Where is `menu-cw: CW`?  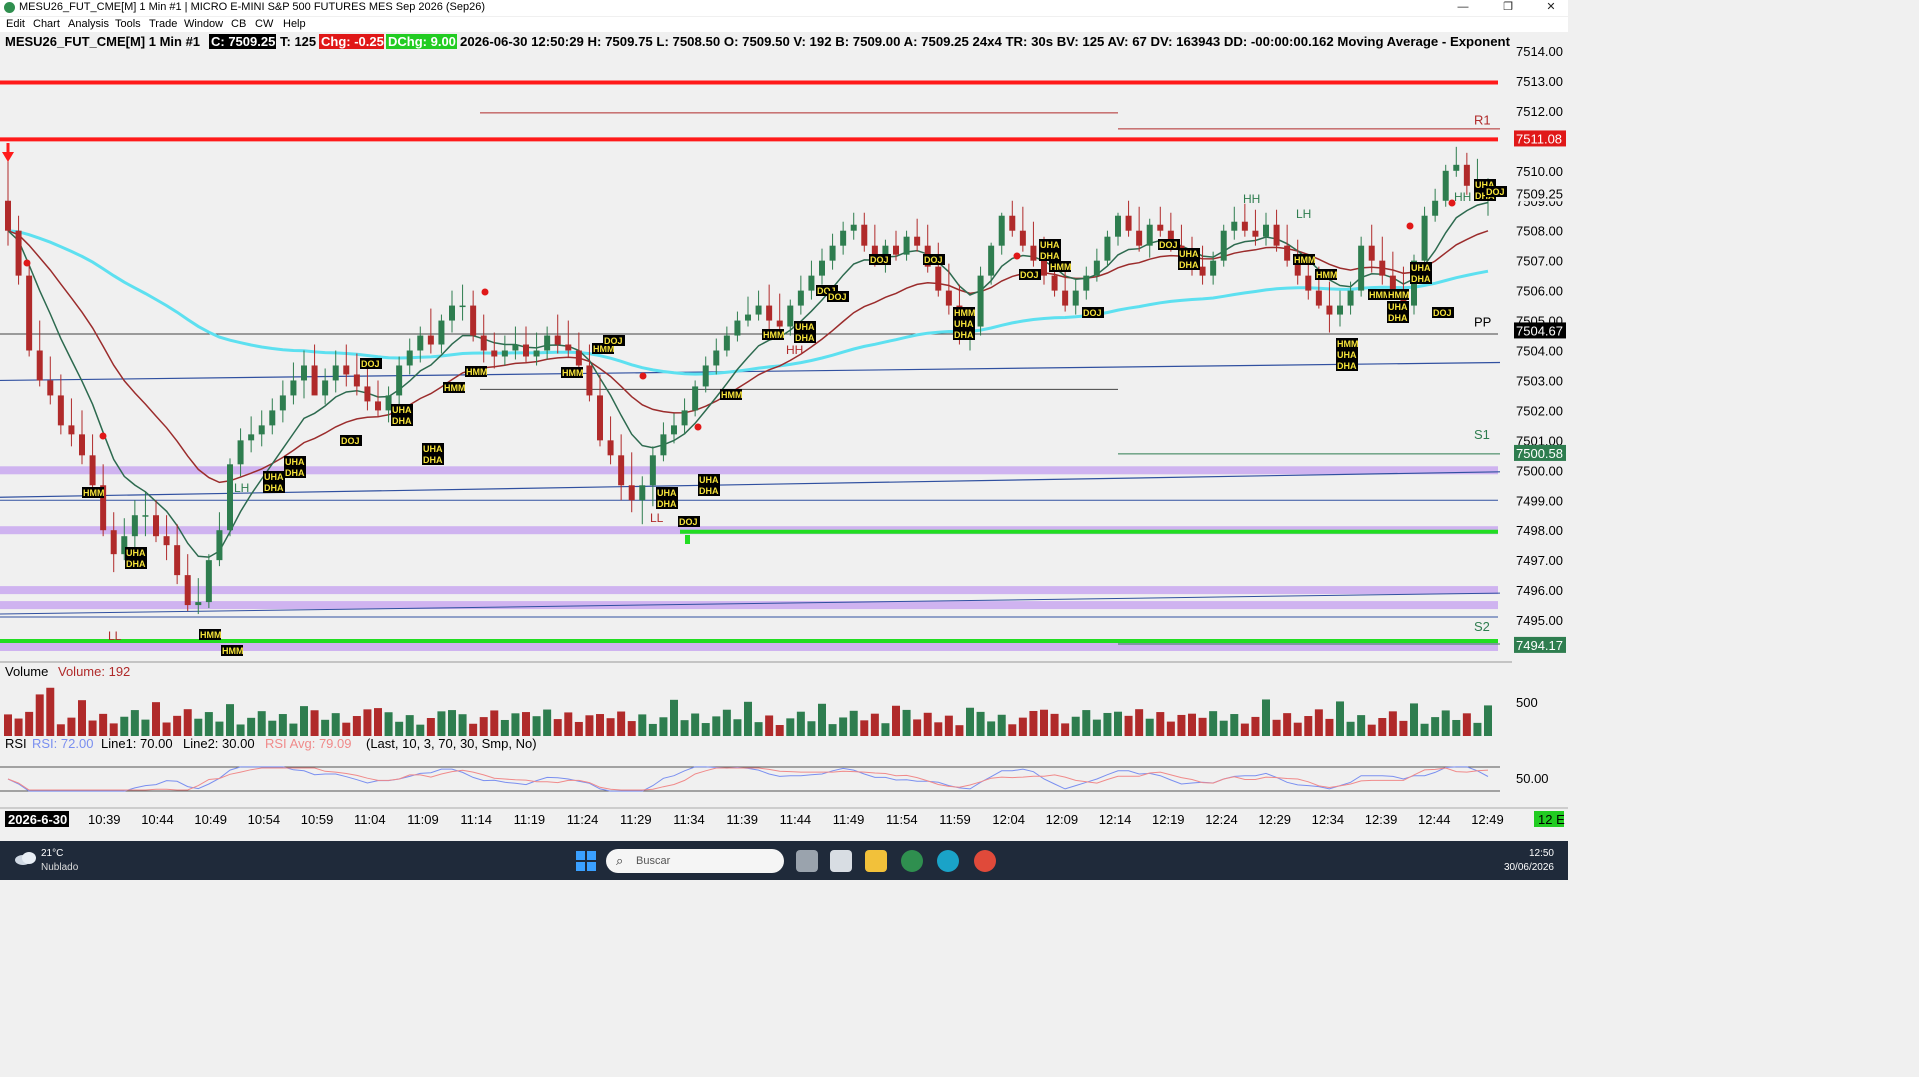 menu-cw: CW is located at coordinates (264, 24).